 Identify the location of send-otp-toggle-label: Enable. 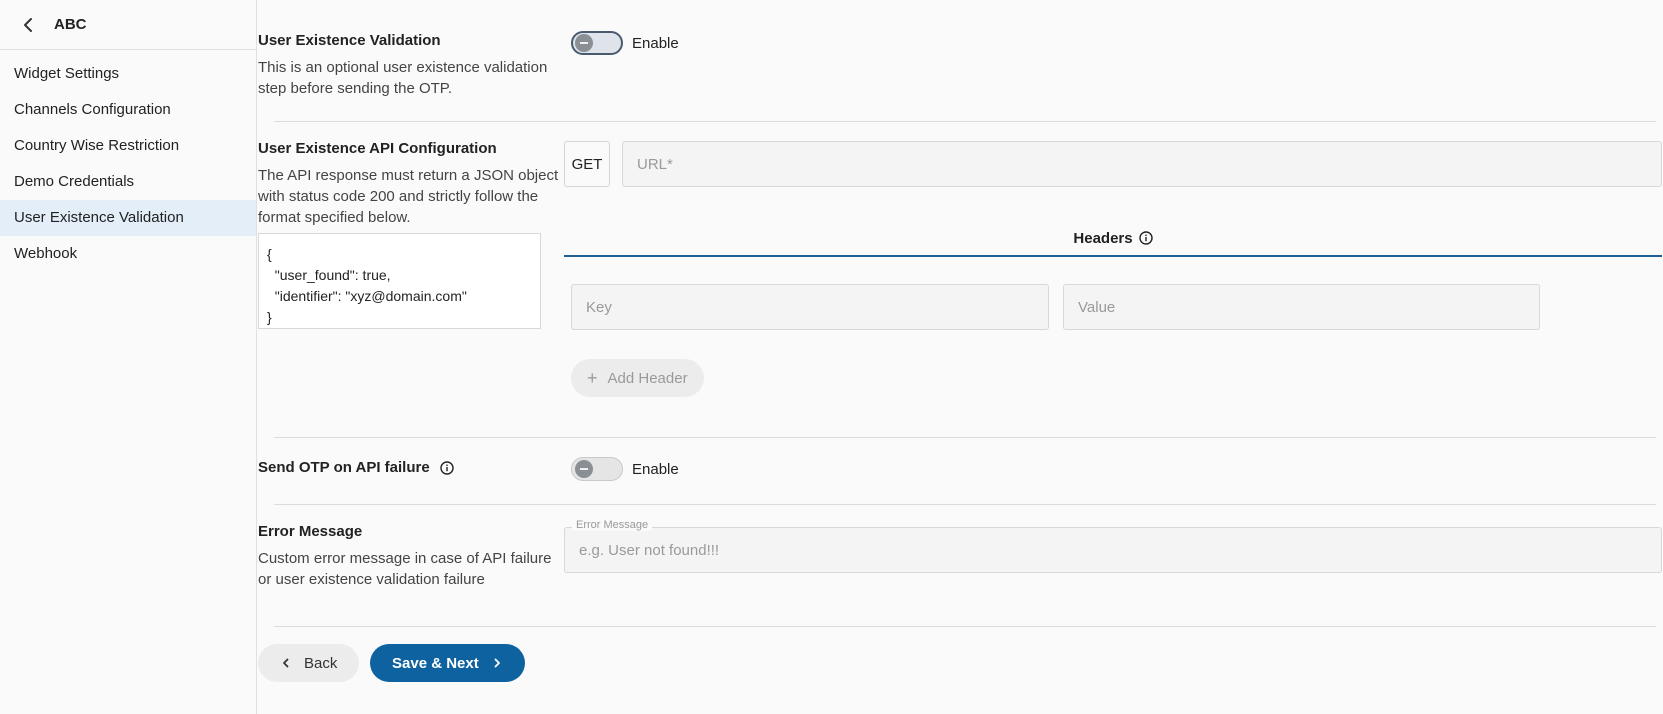
(655, 469).